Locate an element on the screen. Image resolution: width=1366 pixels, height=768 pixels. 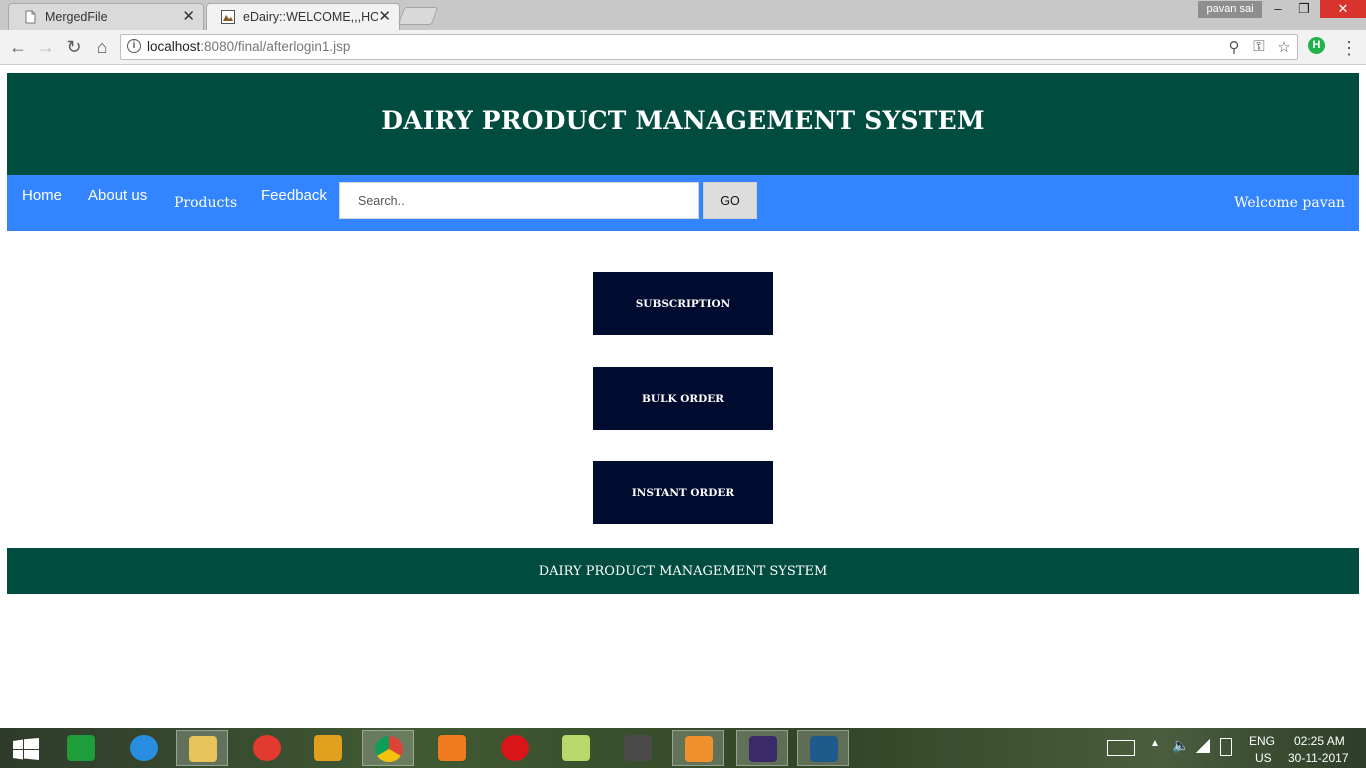
winamp-icon is located at coordinates (328, 748).